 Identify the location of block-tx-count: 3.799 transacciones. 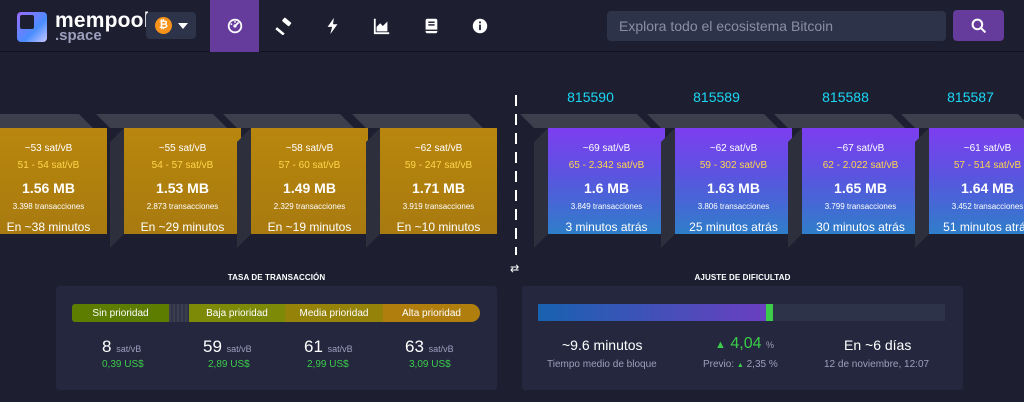
(860, 206).